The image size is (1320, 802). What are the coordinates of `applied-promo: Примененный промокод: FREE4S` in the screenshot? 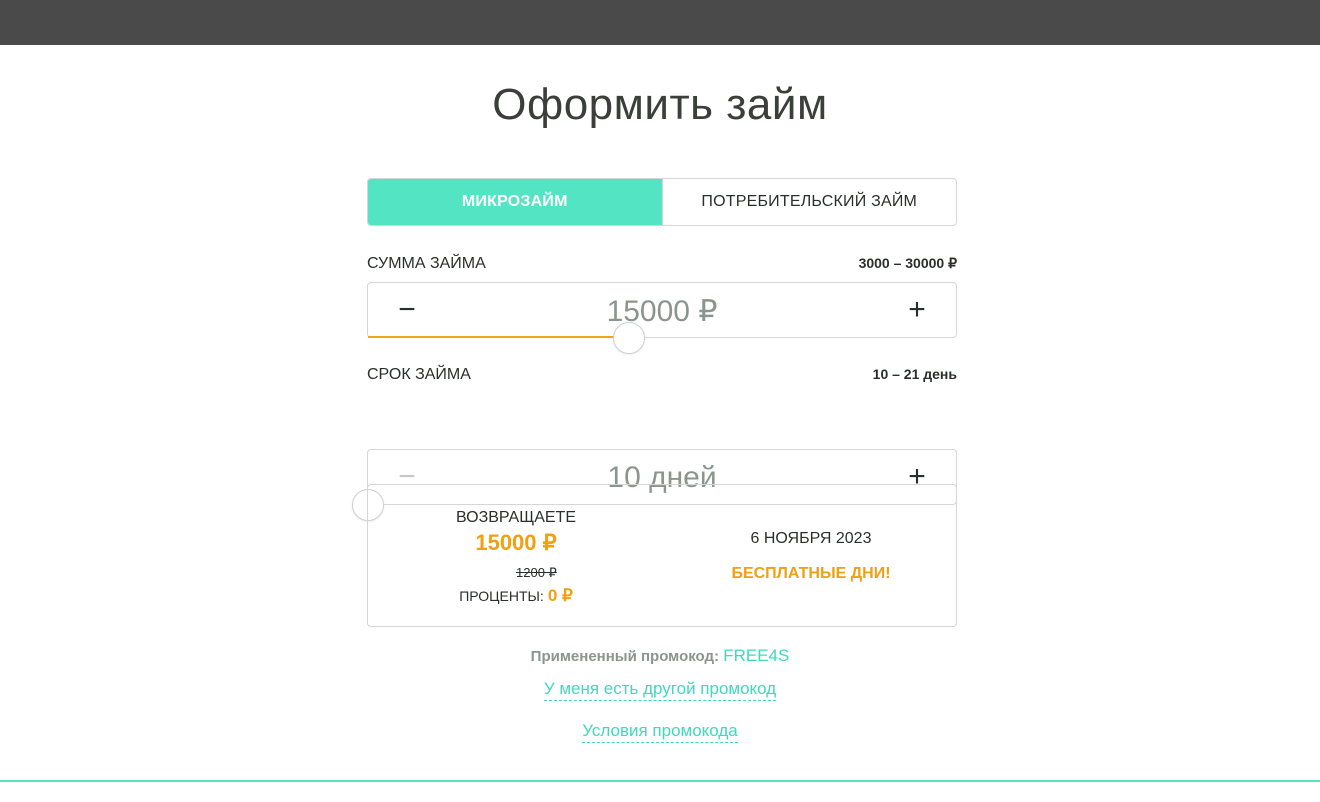 It's located at (660, 656).